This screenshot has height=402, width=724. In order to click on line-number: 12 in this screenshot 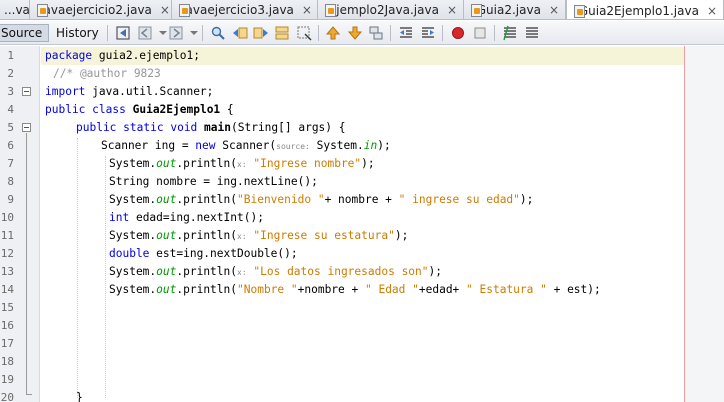, I will do `click(7, 253)`.